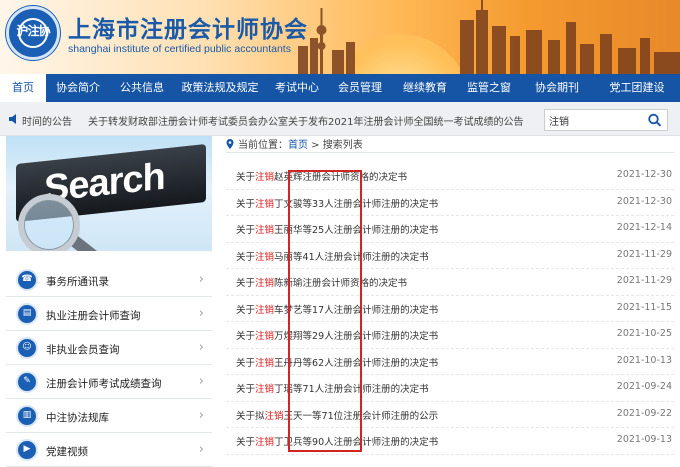 The width and height of the screenshot is (680, 467). I want to click on nav-policies: 政策法规及规定, so click(220, 88).